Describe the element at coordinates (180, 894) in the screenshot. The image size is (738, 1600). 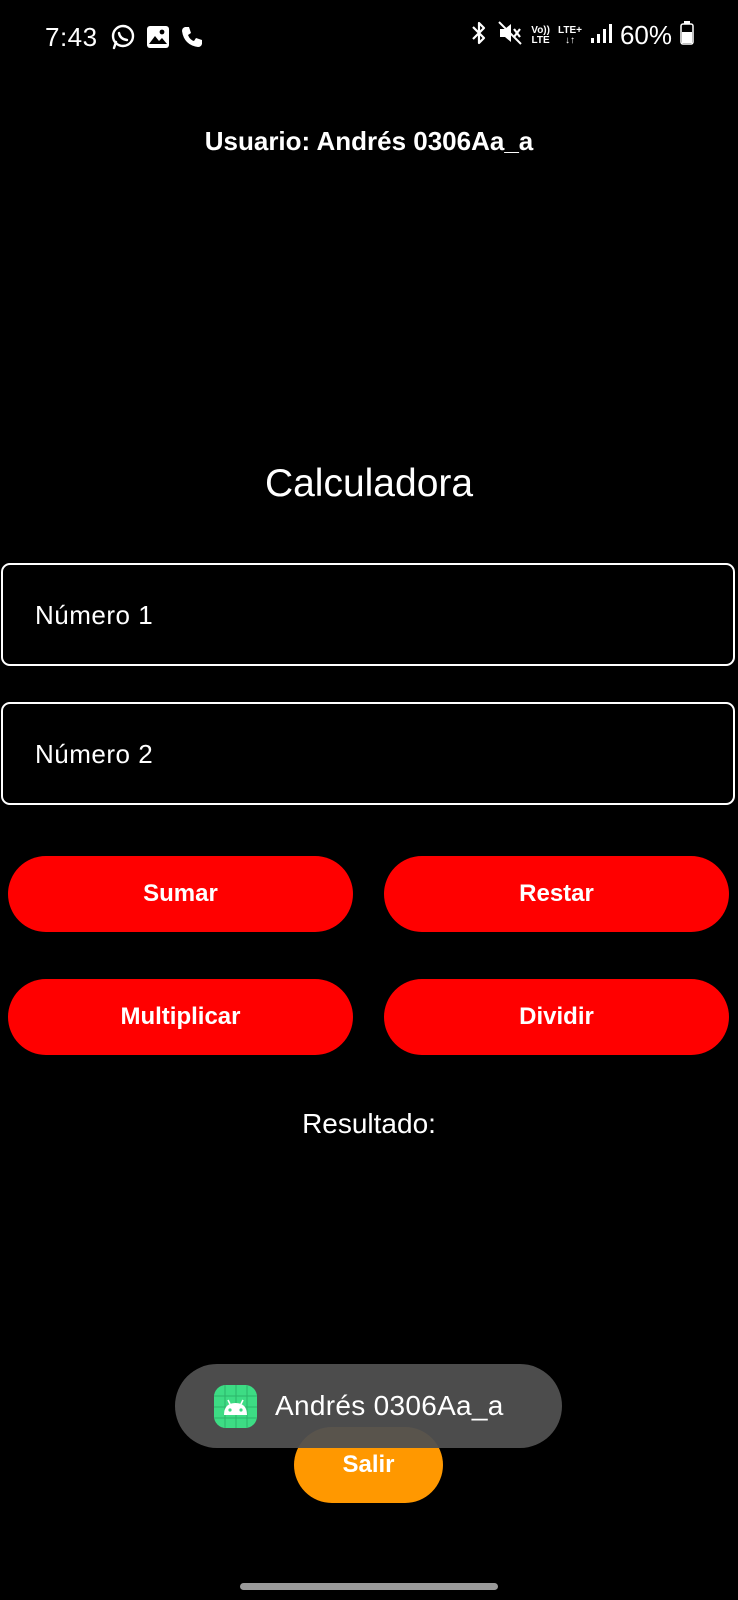
I see `sumar-button: Sumar` at that location.